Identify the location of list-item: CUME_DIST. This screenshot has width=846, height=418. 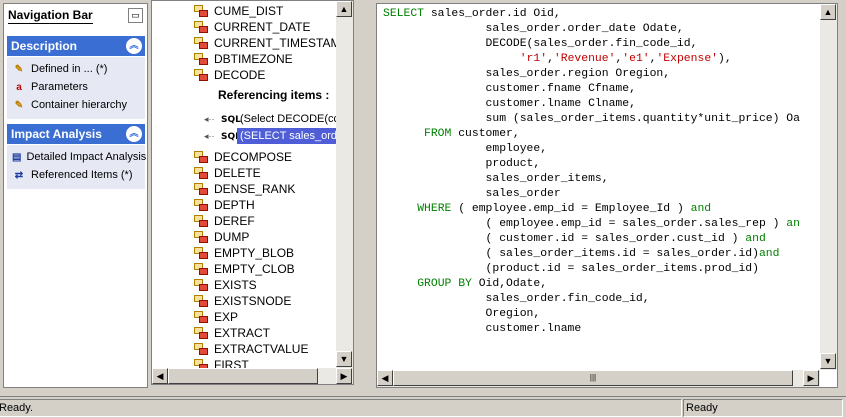
(244, 11).